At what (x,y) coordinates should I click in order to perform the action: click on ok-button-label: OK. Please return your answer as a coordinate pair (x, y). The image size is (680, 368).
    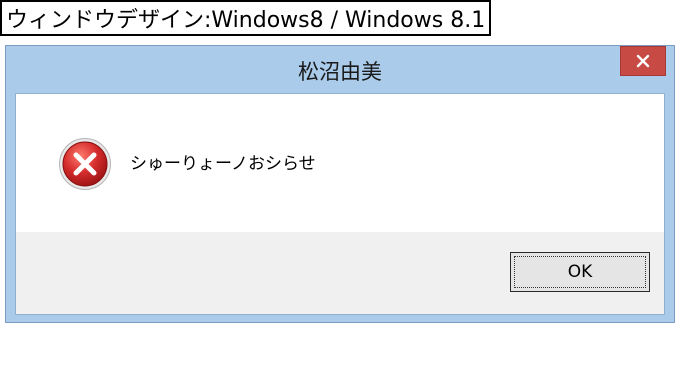
    Looking at the image, I should click on (580, 272).